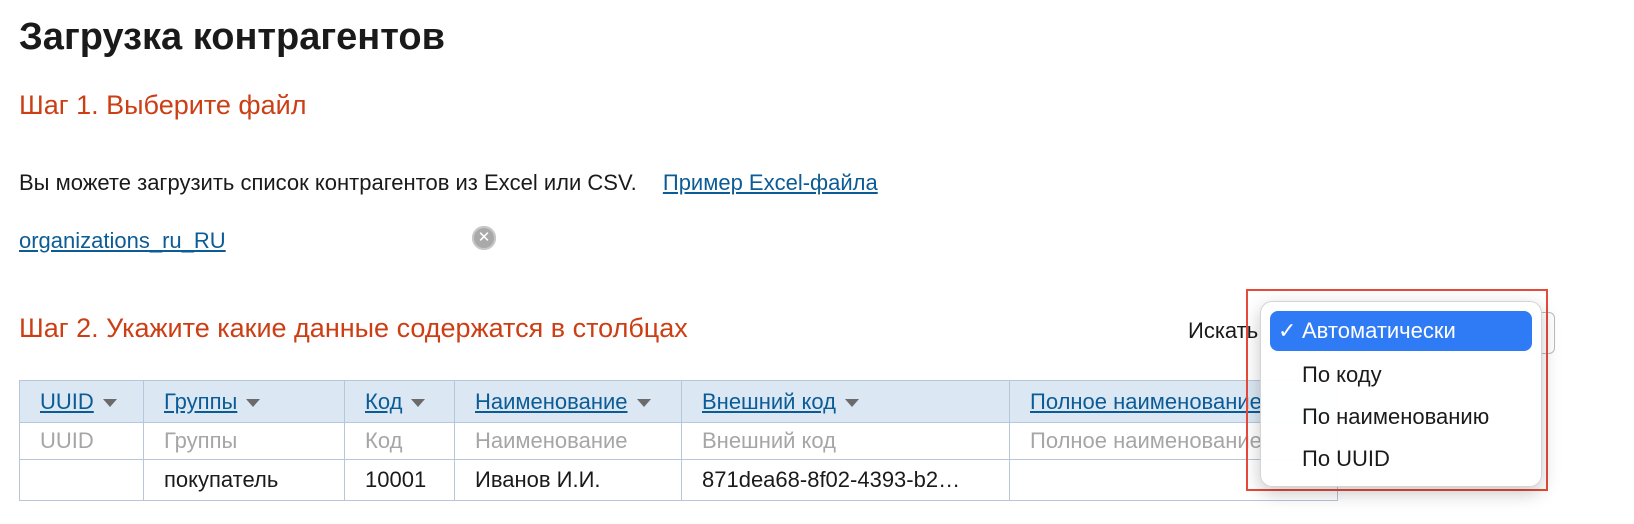  What do you see at coordinates (1342, 374) in the screenshot?
I see `menu-item-label: По коду` at bounding box center [1342, 374].